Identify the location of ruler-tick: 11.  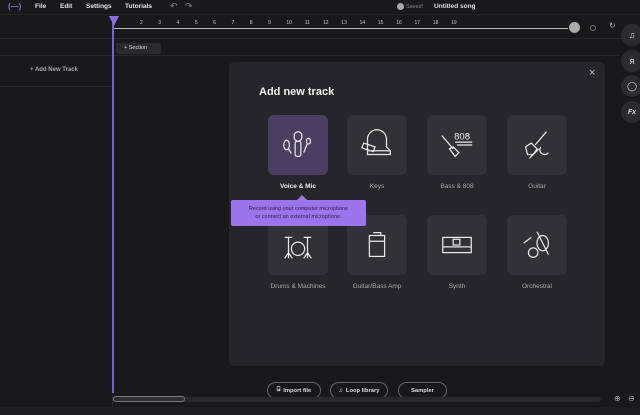
(307, 23).